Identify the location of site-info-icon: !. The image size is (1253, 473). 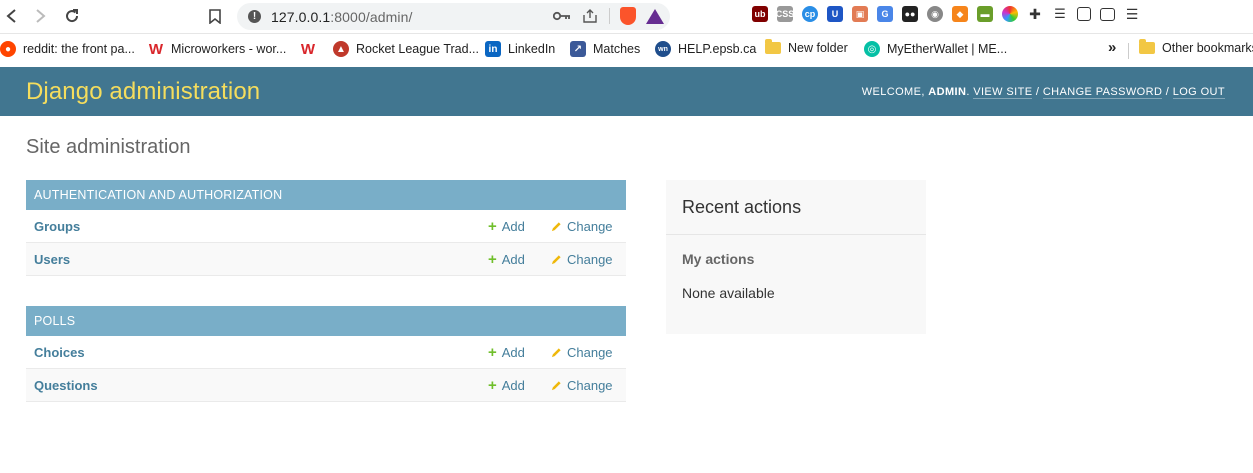
(254, 16).